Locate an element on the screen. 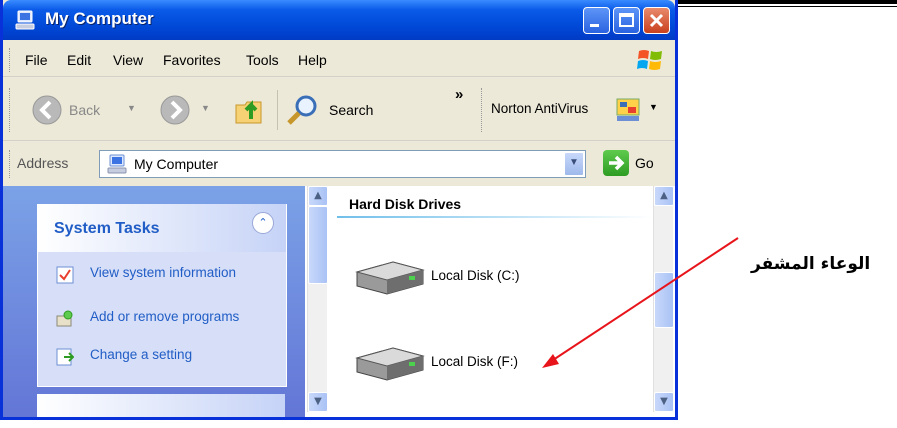  address-dropdown-button: ▼ is located at coordinates (574, 164).